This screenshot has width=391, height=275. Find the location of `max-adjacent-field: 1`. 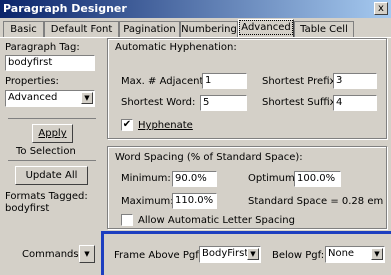

max-adjacent-field: 1 is located at coordinates (224, 81).